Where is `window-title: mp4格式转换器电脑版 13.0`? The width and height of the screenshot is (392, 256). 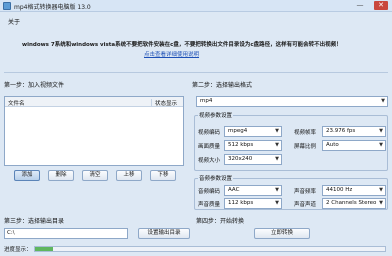 window-title: mp4格式转换器电脑版 13.0 is located at coordinates (52, 7).